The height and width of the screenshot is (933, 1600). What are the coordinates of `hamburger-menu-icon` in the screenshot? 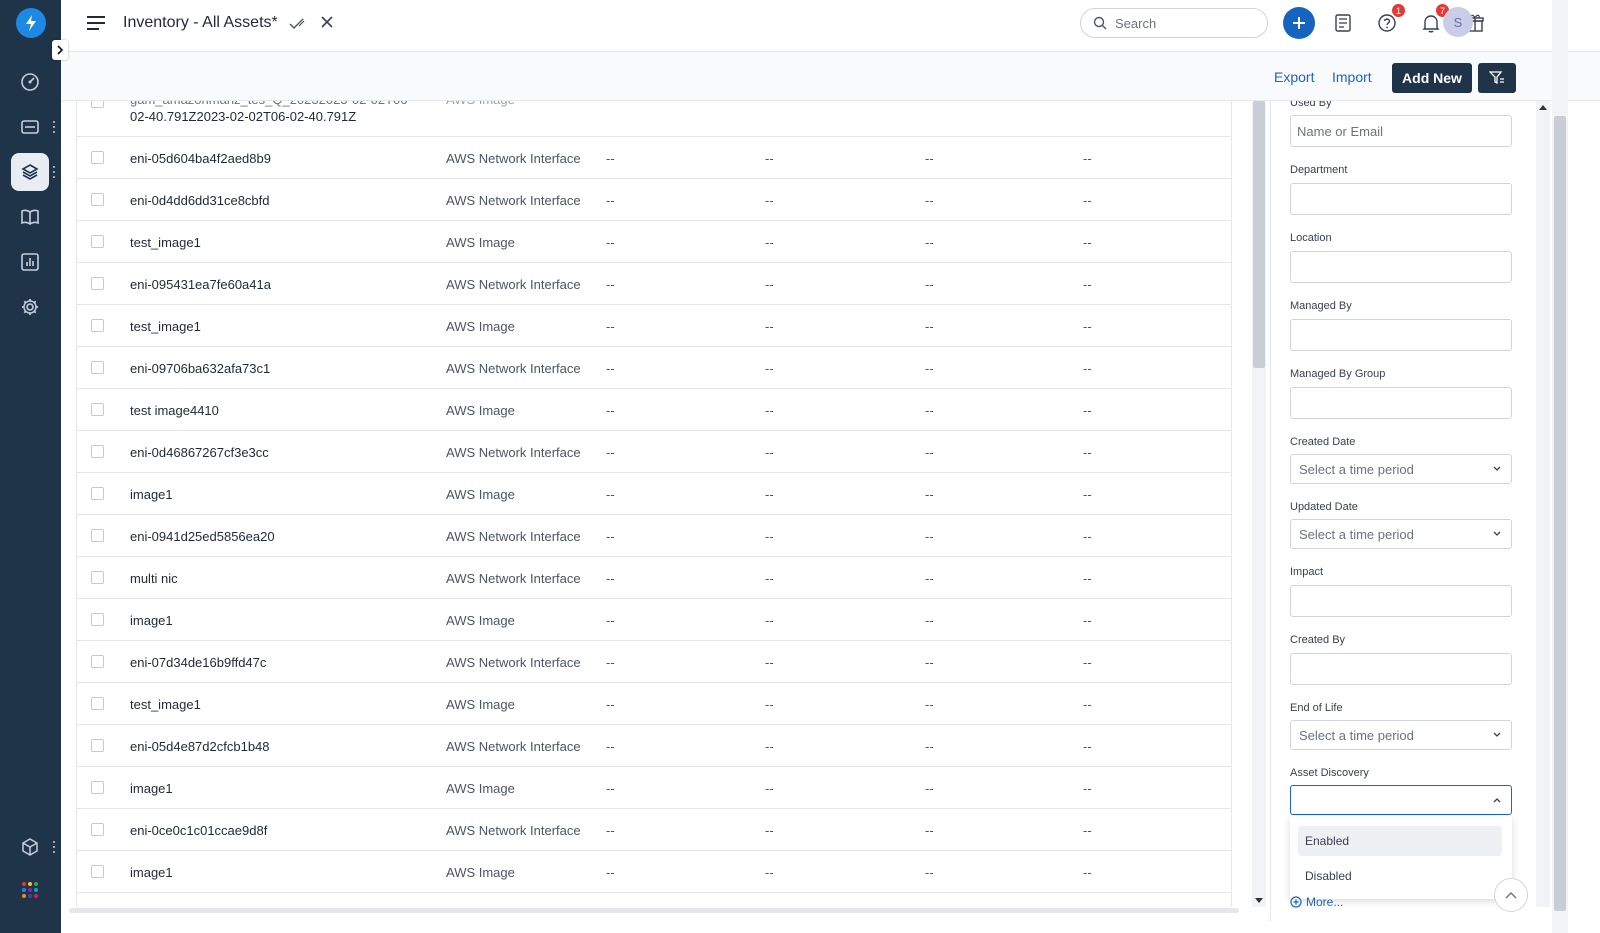 It's located at (96, 25).